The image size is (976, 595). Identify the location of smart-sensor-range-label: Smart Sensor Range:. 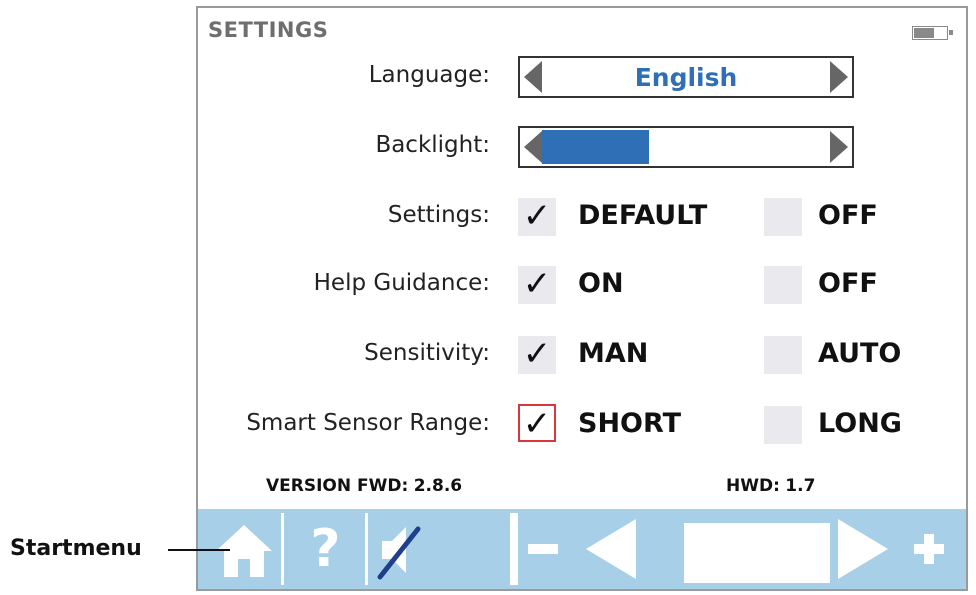
(368, 423).